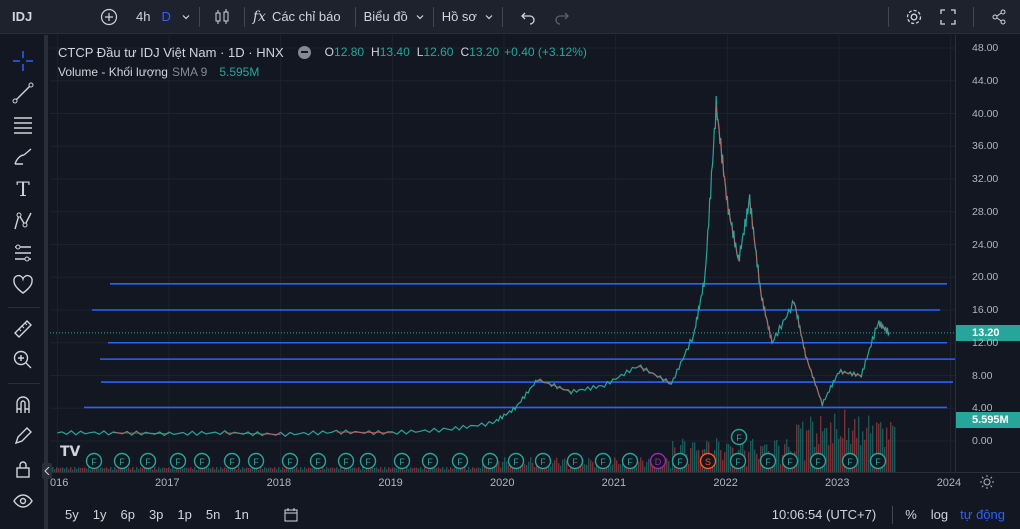 This screenshot has width=1020, height=529. What do you see at coordinates (160, 17) in the screenshot?
I see `interval-favorite-d: D` at bounding box center [160, 17].